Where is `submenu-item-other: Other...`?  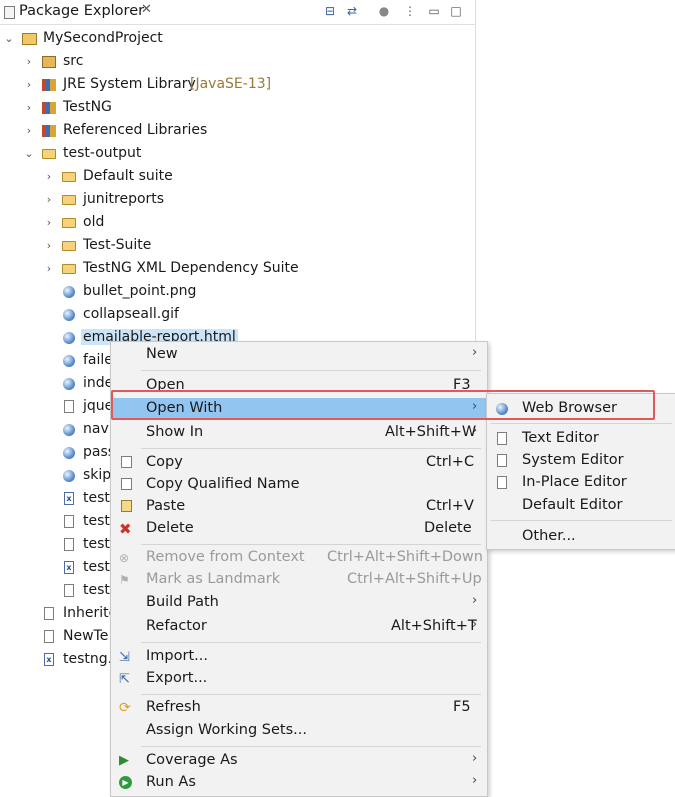
submenu-item-other: Other... is located at coordinates (581, 537).